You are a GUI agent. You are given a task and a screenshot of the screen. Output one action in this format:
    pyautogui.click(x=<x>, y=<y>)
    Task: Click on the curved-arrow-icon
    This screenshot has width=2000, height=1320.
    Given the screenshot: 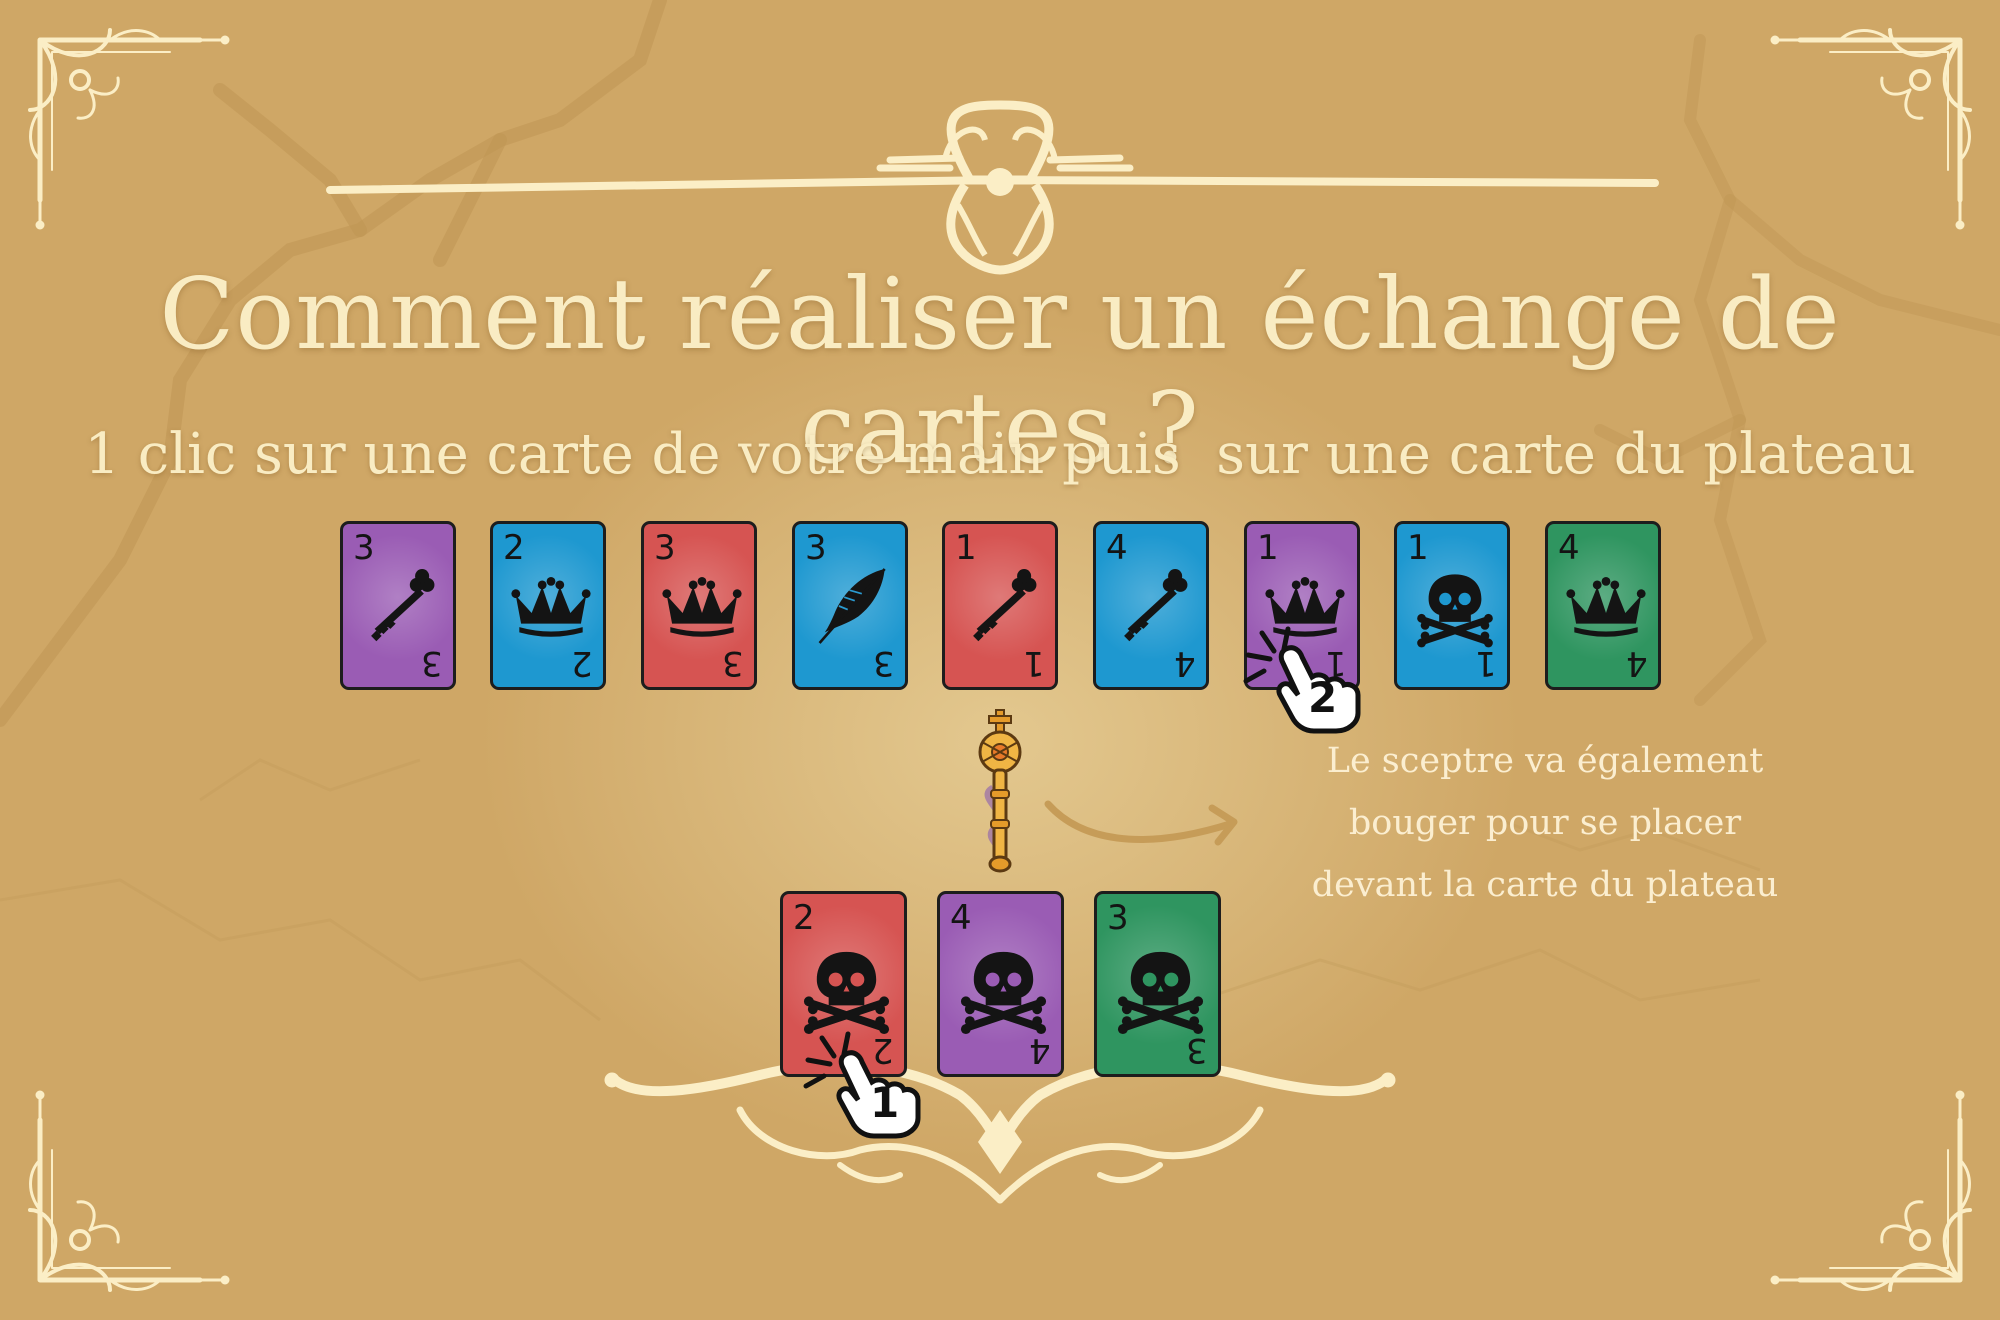 What is the action you would take?
    pyautogui.click(x=1141, y=823)
    